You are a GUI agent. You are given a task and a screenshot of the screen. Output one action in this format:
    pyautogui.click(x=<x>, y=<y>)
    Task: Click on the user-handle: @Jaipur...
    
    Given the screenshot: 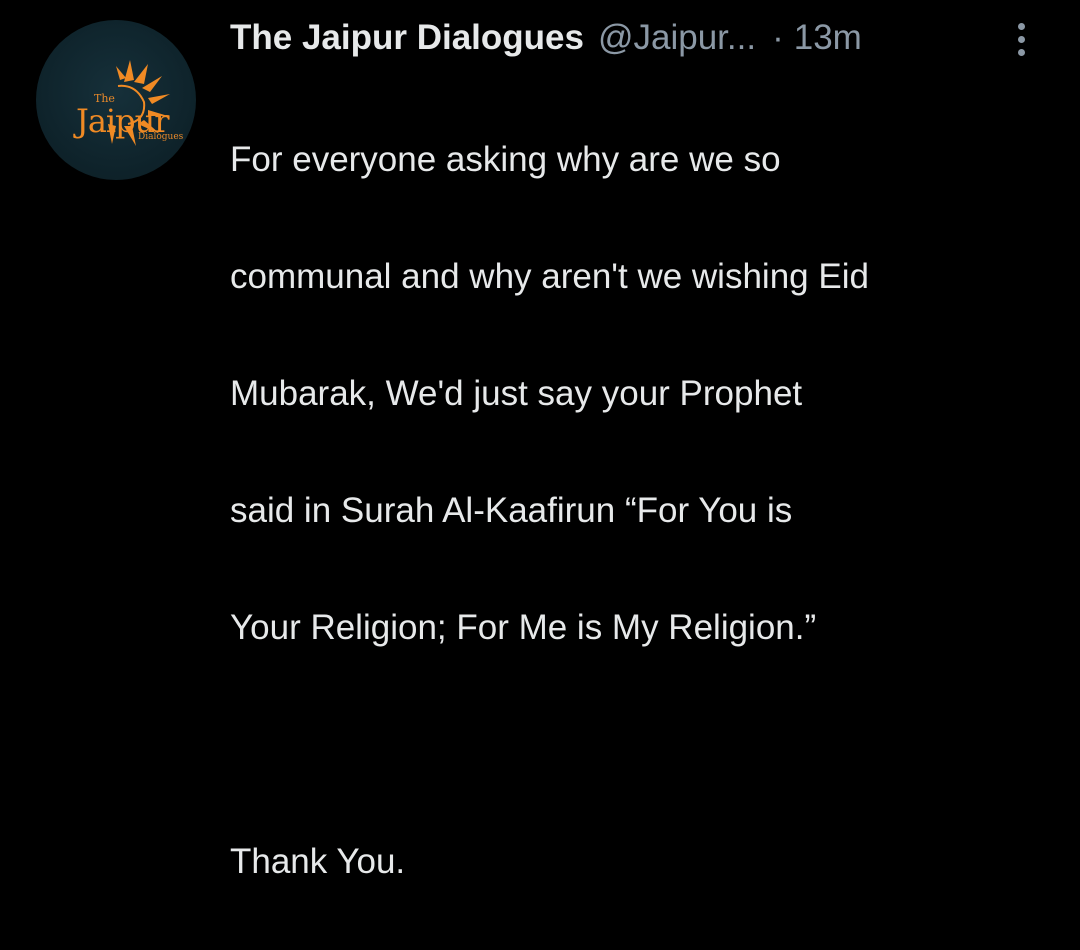 What is the action you would take?
    pyautogui.click(x=677, y=38)
    